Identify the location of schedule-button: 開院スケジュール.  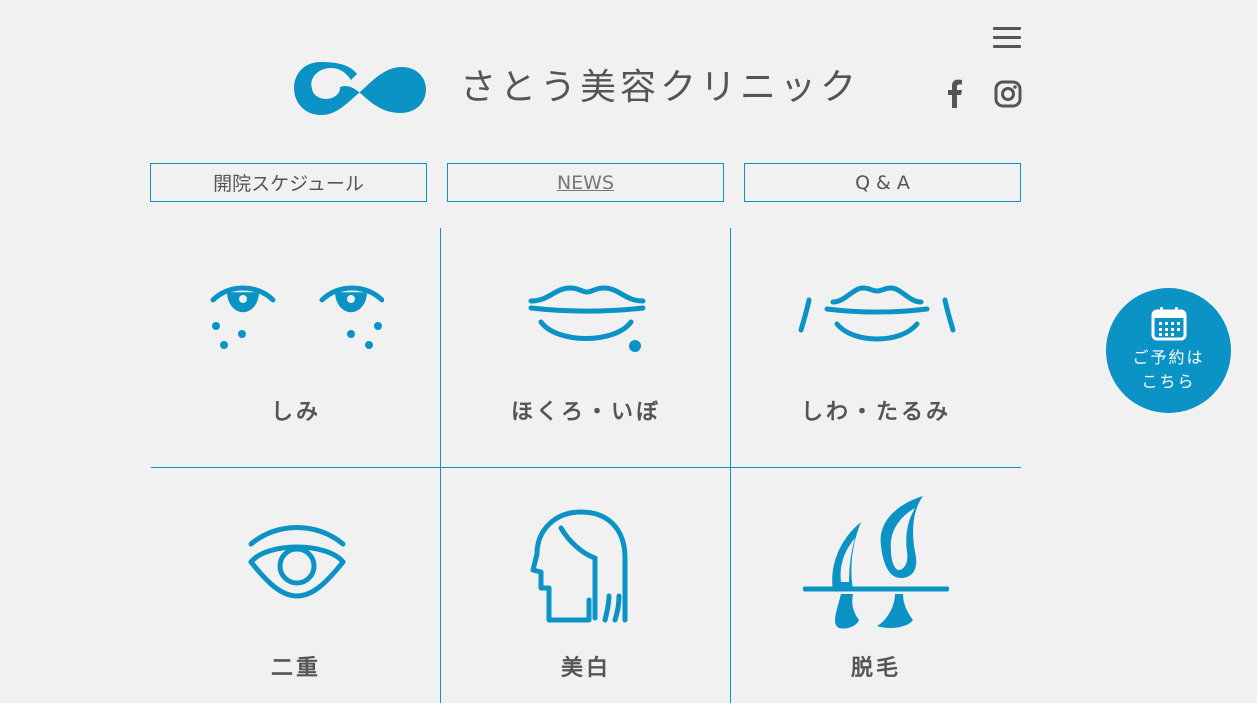
(288, 182).